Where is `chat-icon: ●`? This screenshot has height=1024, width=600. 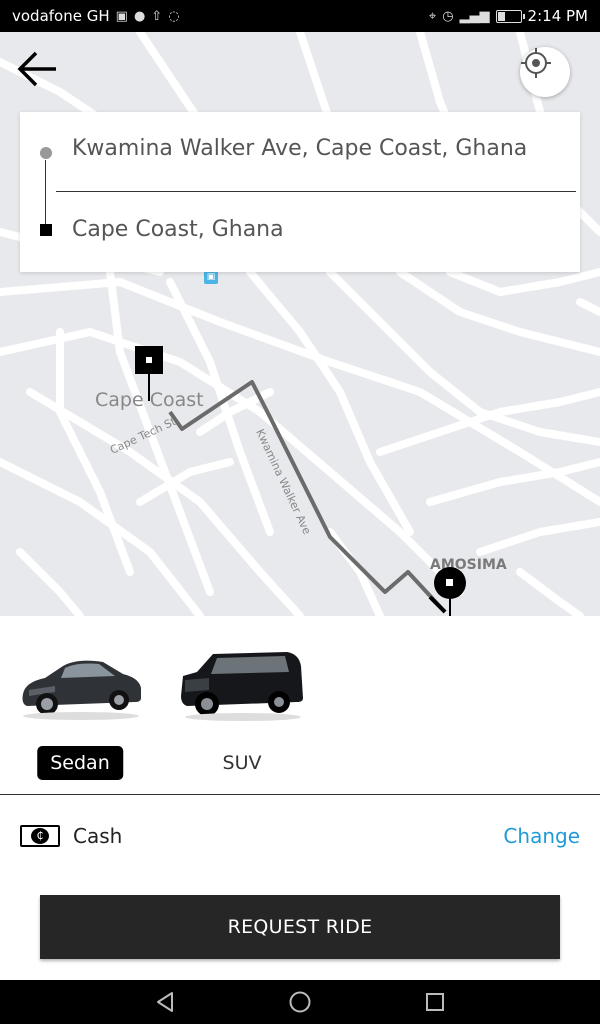
chat-icon: ● is located at coordinates (139, 16).